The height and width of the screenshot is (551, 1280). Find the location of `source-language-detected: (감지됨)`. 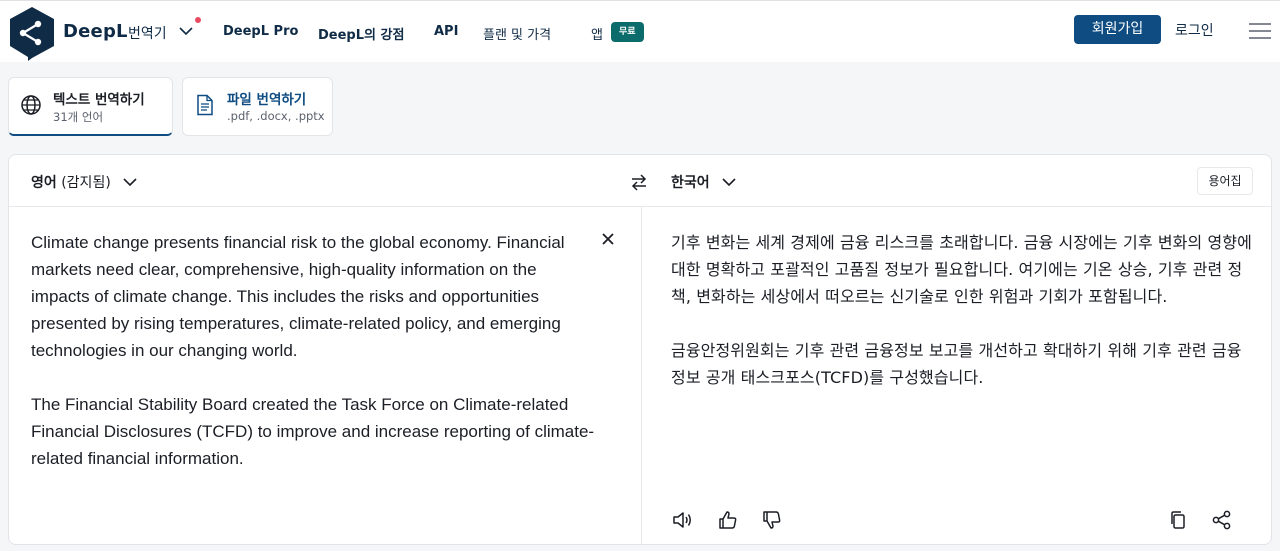

source-language-detected: (감지됨) is located at coordinates (86, 183).